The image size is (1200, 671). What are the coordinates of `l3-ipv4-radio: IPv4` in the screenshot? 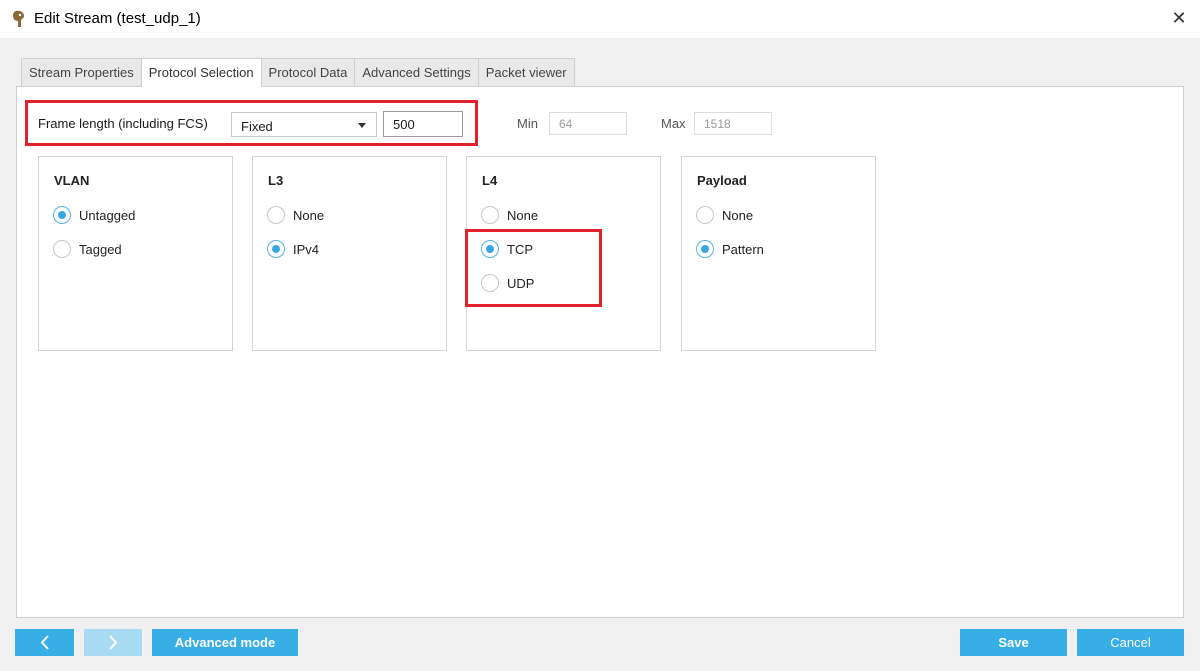 It's located at (293, 249).